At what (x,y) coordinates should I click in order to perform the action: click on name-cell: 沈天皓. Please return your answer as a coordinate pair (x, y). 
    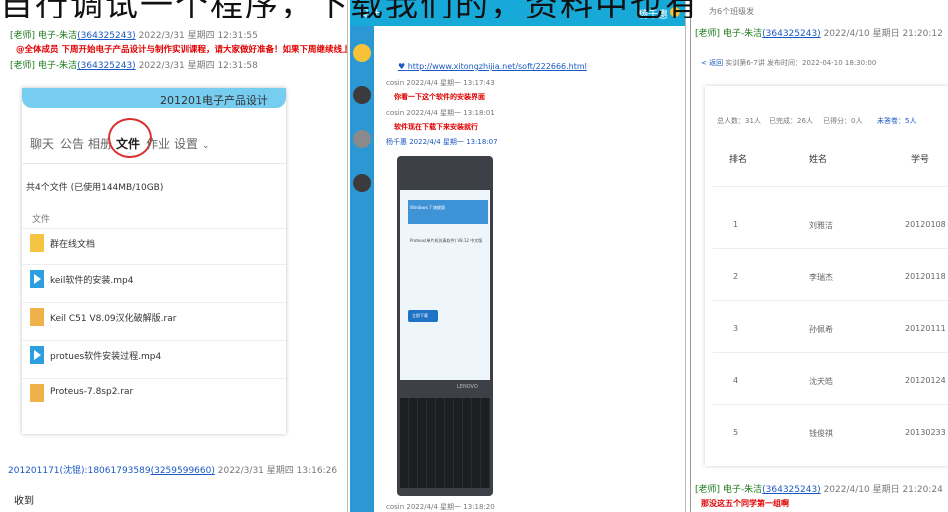
    Looking at the image, I should click on (821, 381).